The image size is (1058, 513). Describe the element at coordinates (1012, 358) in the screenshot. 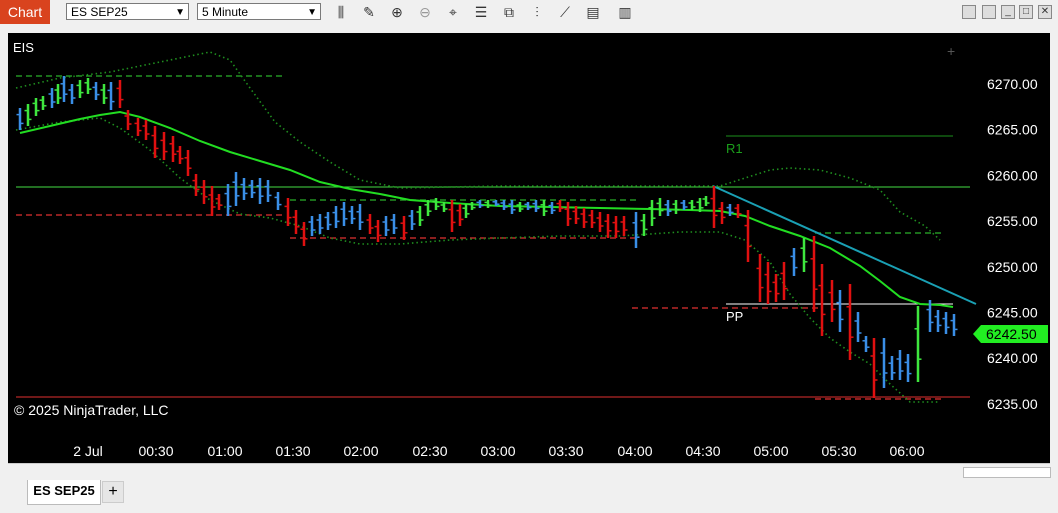

I see `price-tick-label: 6240.00` at that location.